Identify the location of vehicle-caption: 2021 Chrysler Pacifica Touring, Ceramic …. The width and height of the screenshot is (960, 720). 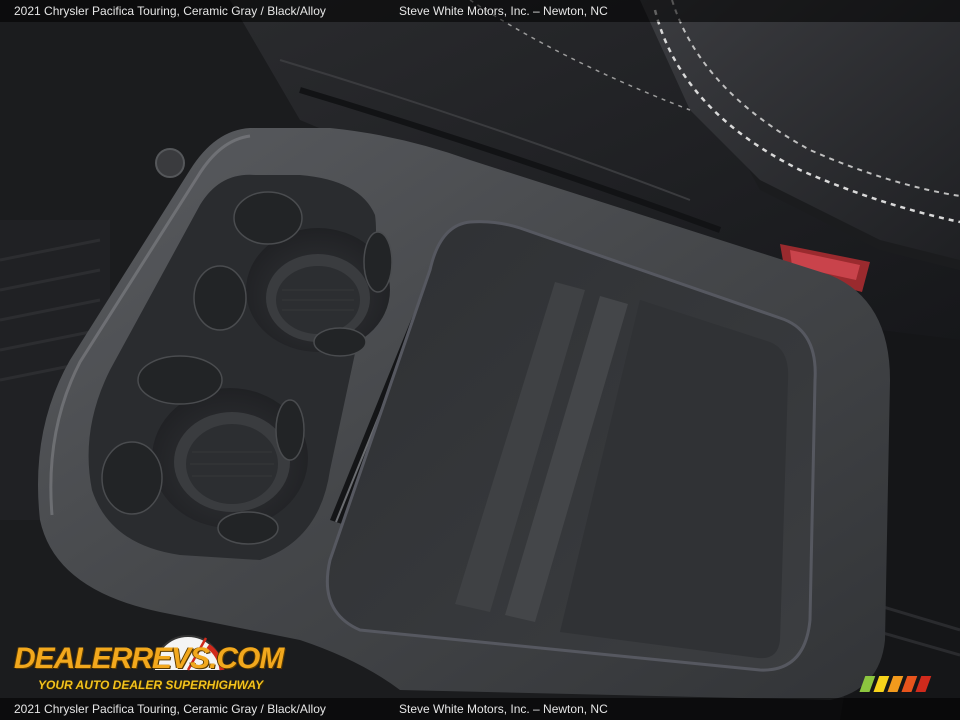
(170, 11).